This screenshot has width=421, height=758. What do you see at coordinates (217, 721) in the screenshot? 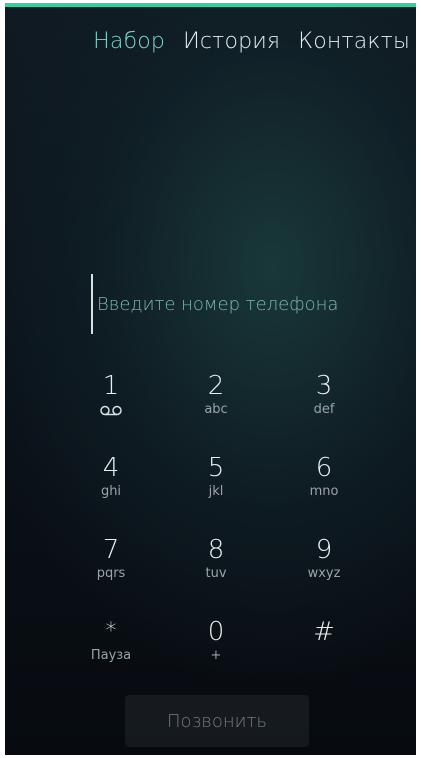
I see `call-button: Позвонить` at bounding box center [217, 721].